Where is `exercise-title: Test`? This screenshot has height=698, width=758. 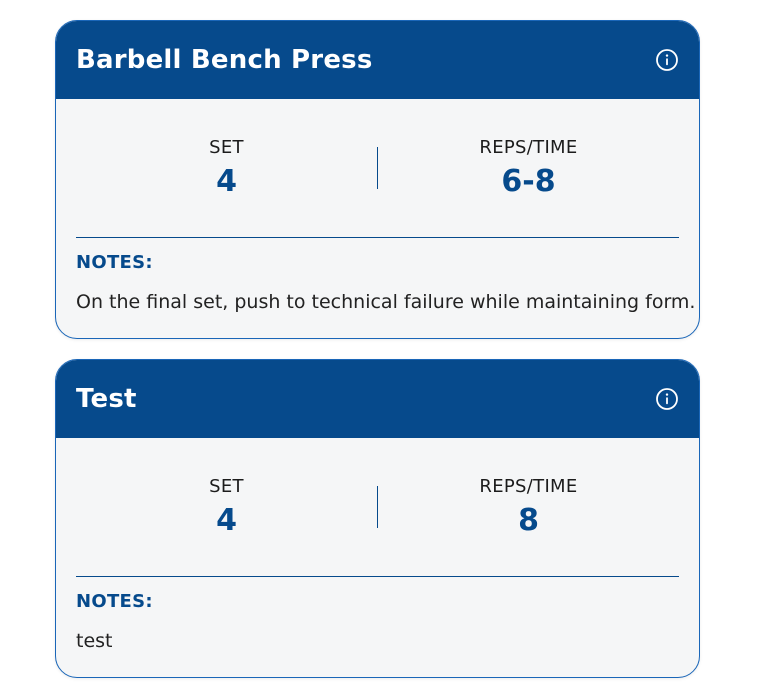 exercise-title: Test is located at coordinates (106, 399).